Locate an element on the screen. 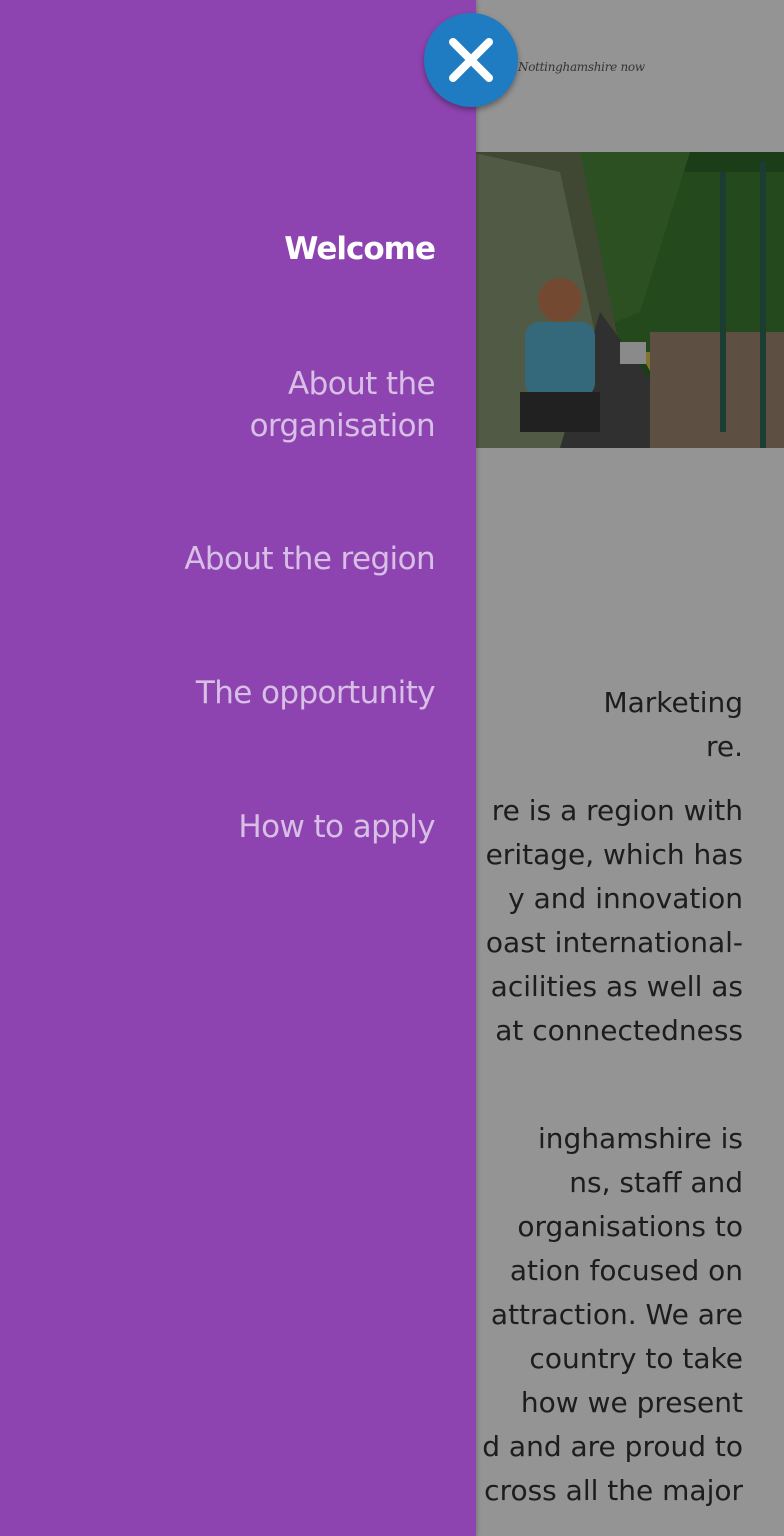  nav-item-about-organisation: About the organisation is located at coordinates (235, 405).